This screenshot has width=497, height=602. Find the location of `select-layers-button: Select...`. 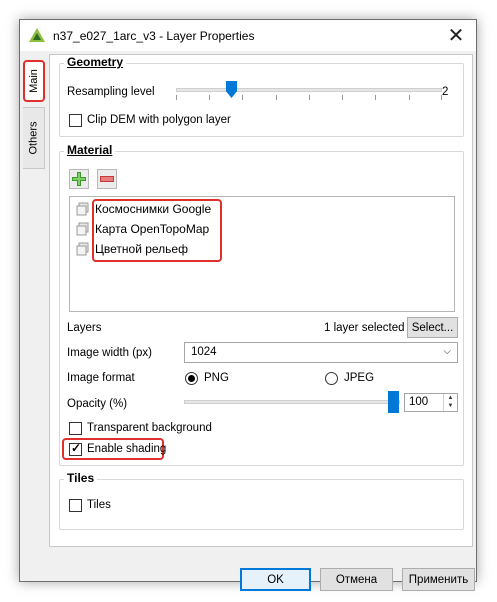

select-layers-button: Select... is located at coordinates (432, 327).